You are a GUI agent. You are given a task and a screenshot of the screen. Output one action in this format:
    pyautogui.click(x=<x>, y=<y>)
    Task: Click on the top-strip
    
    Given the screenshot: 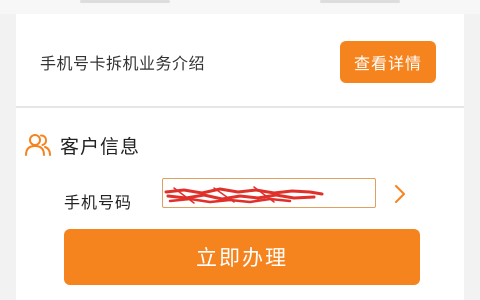 What is the action you would take?
    pyautogui.click(x=240, y=7)
    